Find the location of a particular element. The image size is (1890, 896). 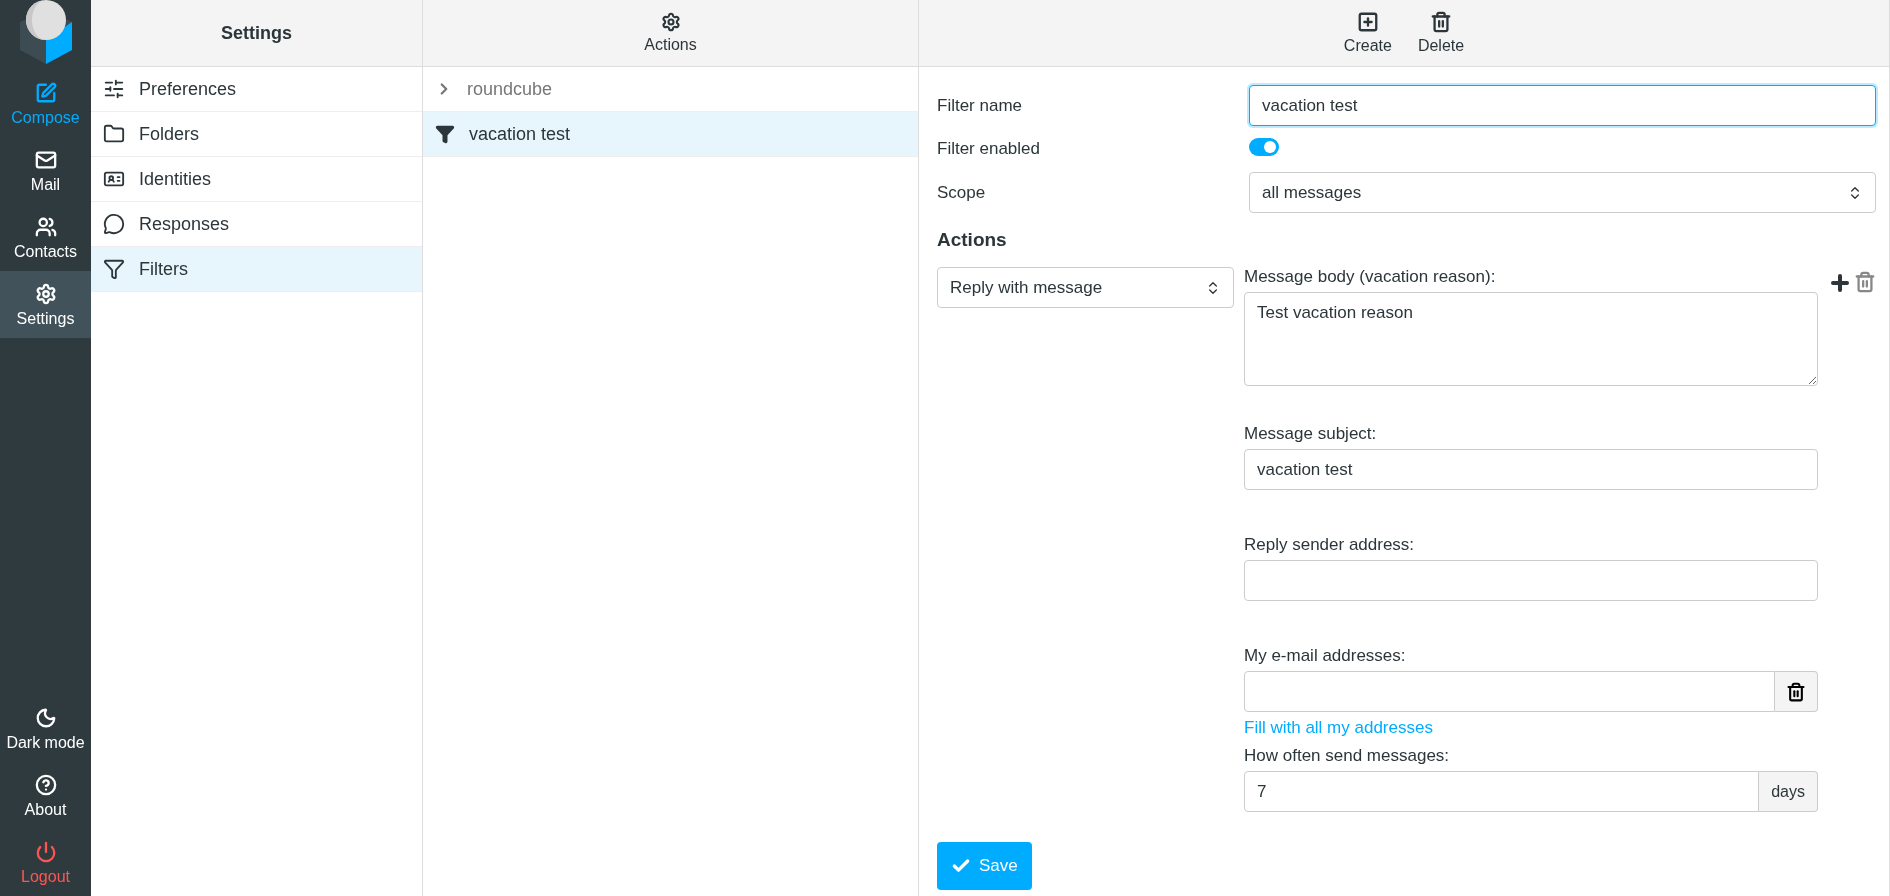

field-label: Filter name is located at coordinates (980, 105).